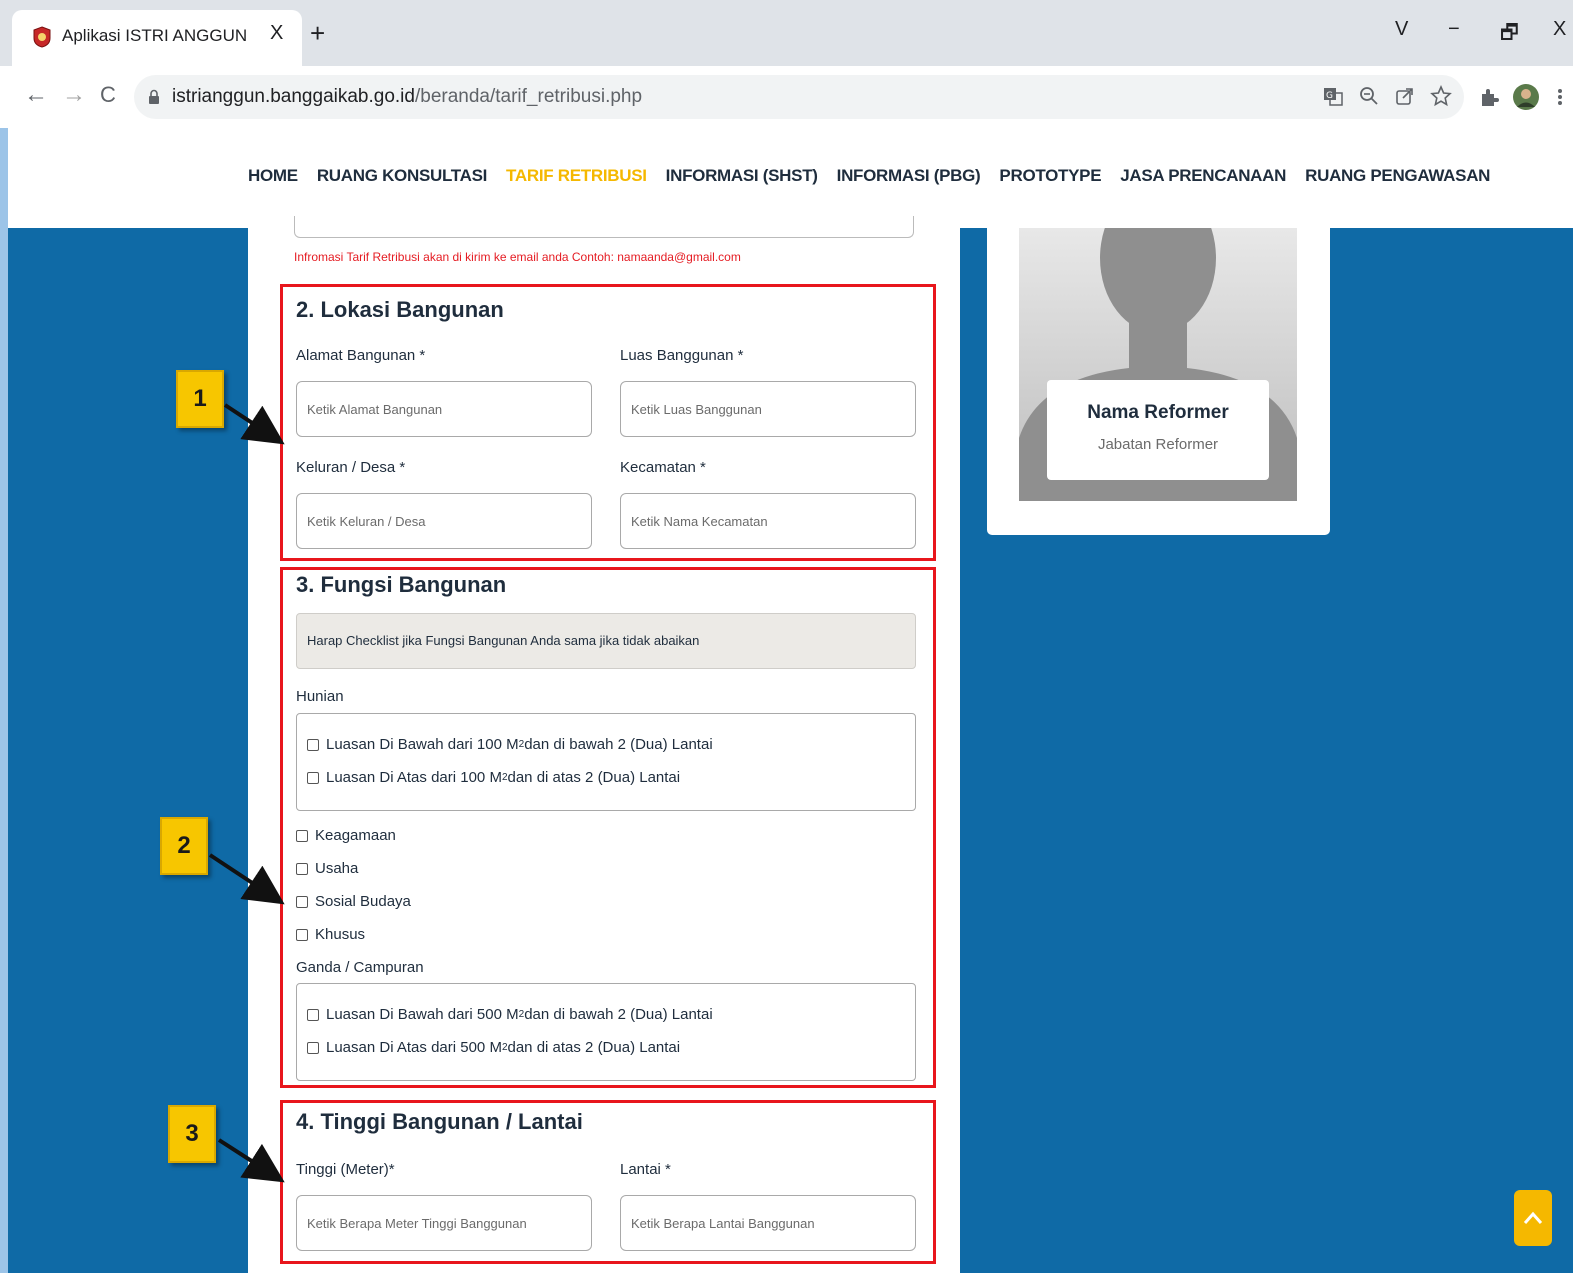 This screenshot has width=1573, height=1273. What do you see at coordinates (1203, 176) in the screenshot?
I see `nav-item-jasa-prencanaan: JASA PRENCANAAN` at bounding box center [1203, 176].